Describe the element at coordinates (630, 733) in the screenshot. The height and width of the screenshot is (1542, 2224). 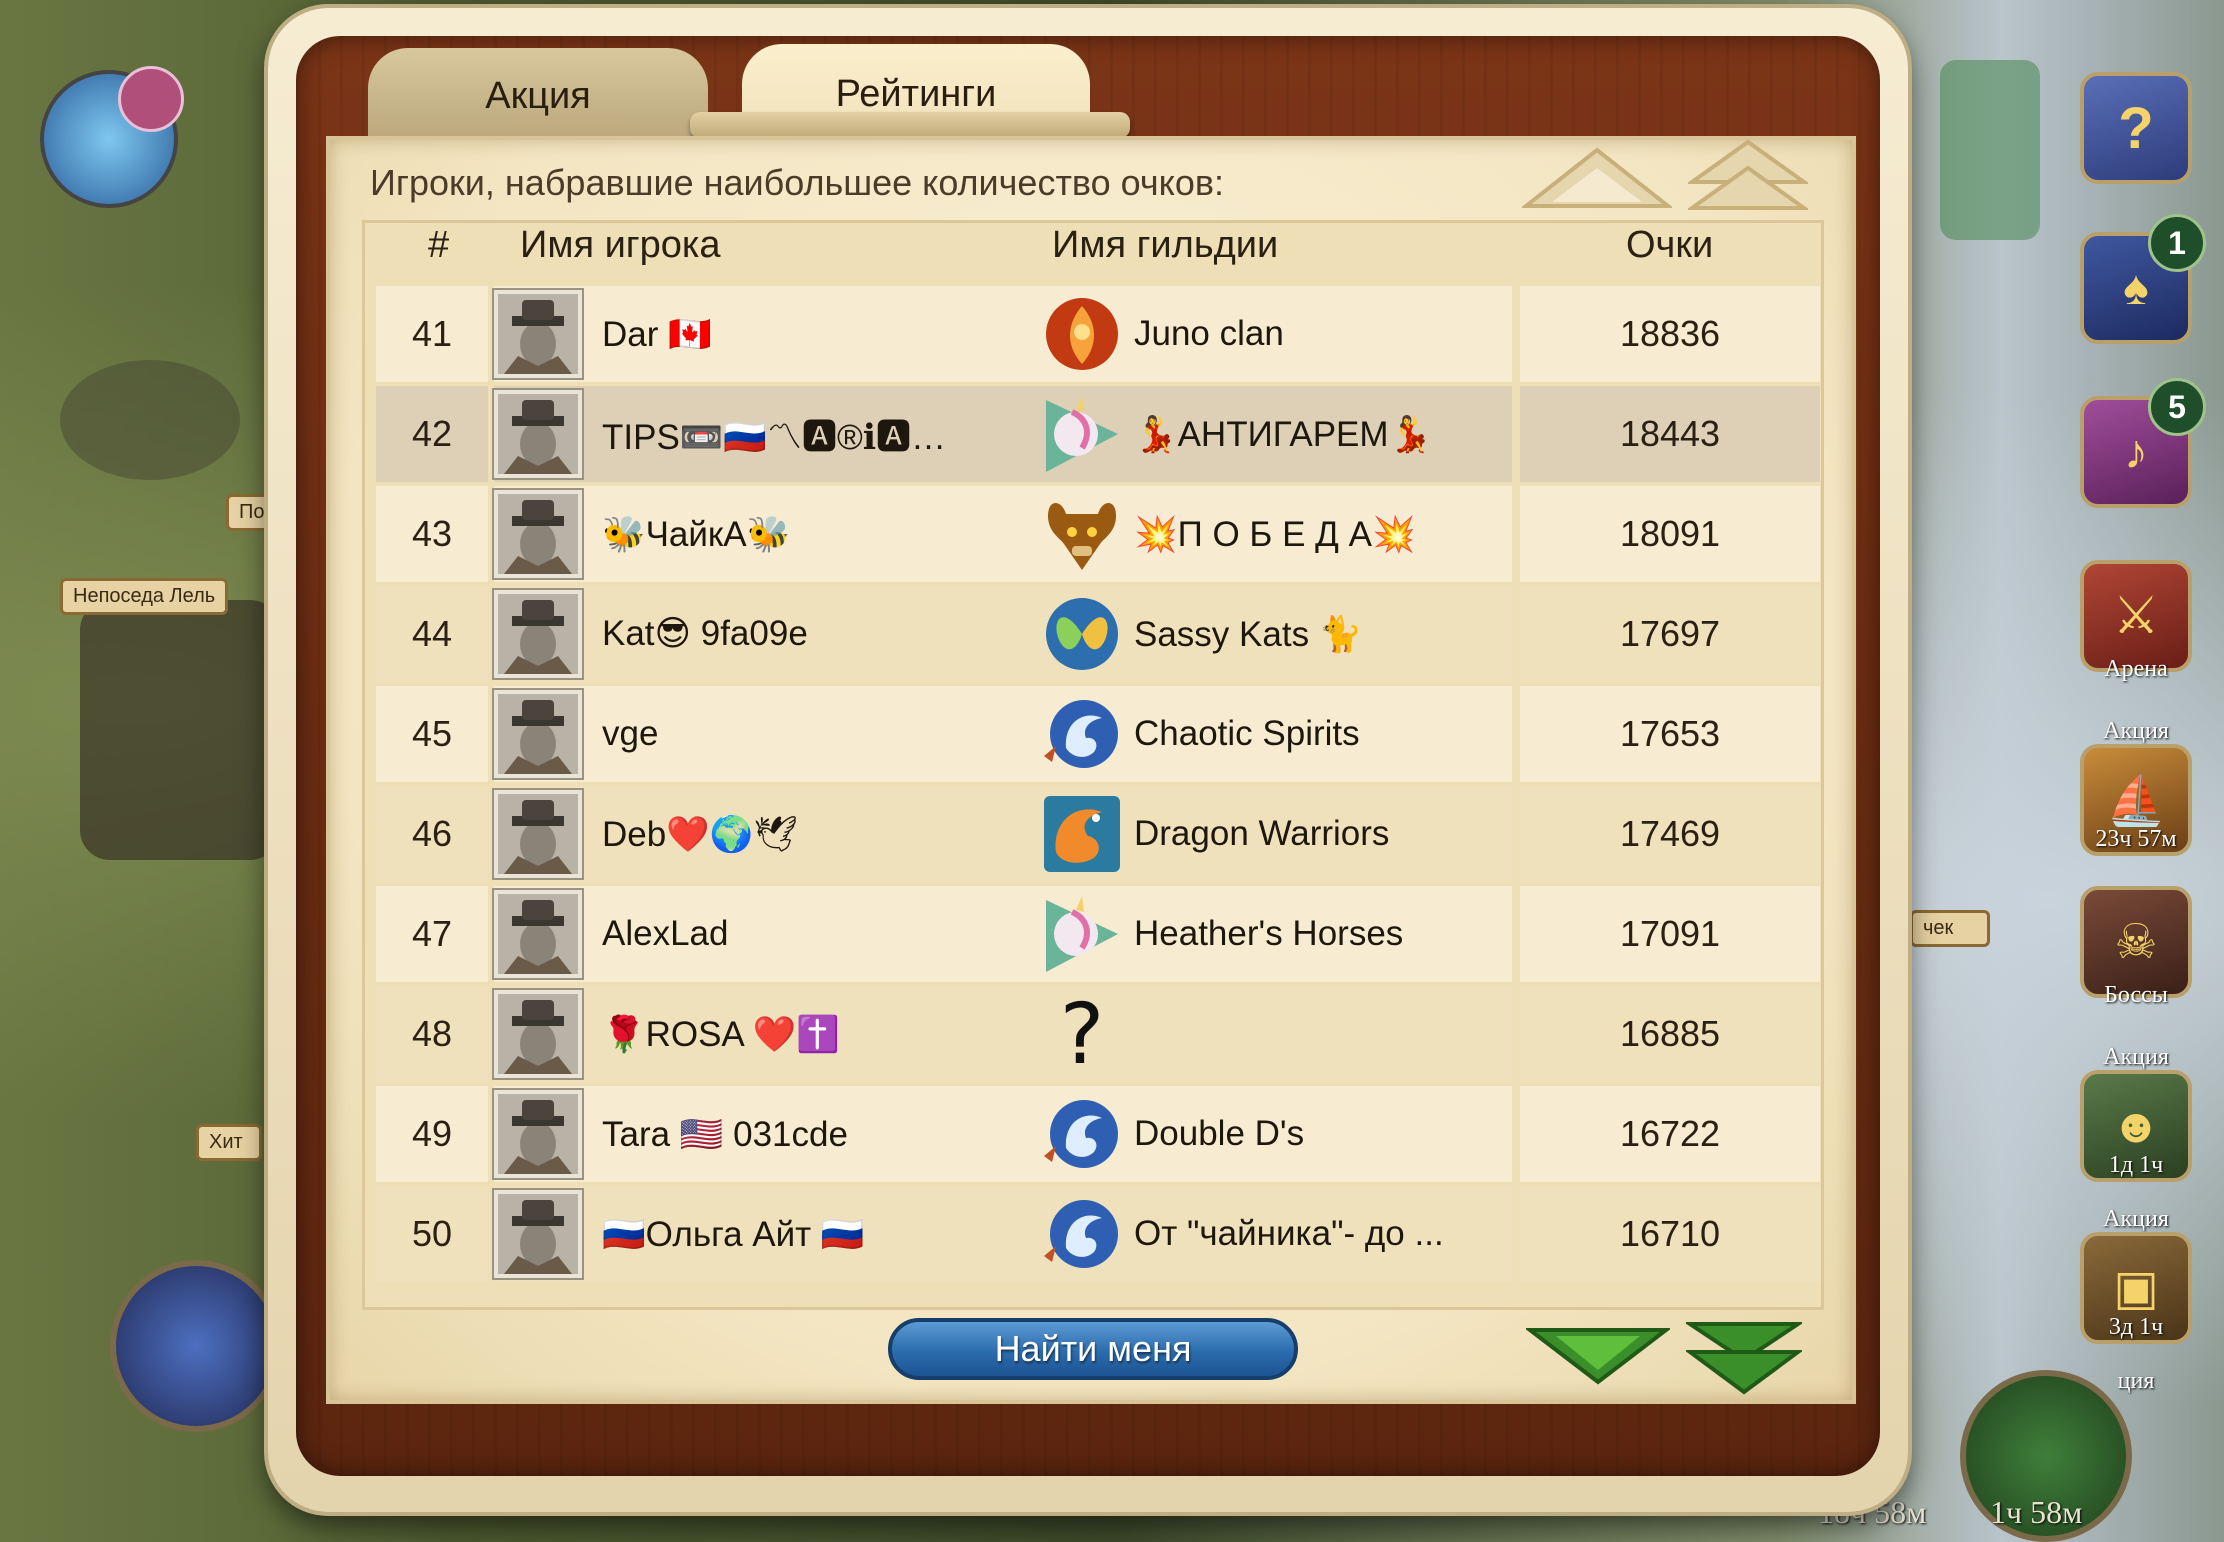
I see `player-name: vge` at that location.